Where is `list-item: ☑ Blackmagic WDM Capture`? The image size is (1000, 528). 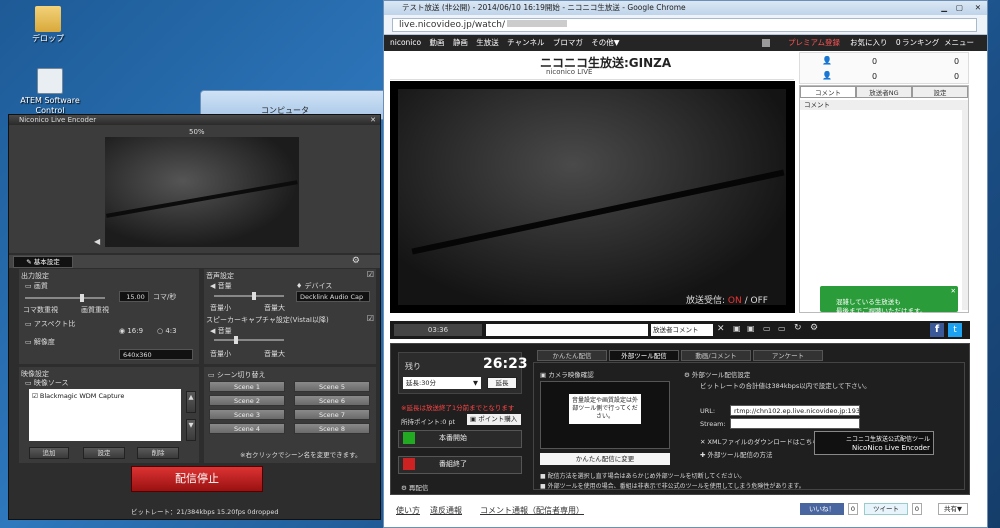
list-item: ☑ Blackmagic WDM Capture is located at coordinates (78, 396).